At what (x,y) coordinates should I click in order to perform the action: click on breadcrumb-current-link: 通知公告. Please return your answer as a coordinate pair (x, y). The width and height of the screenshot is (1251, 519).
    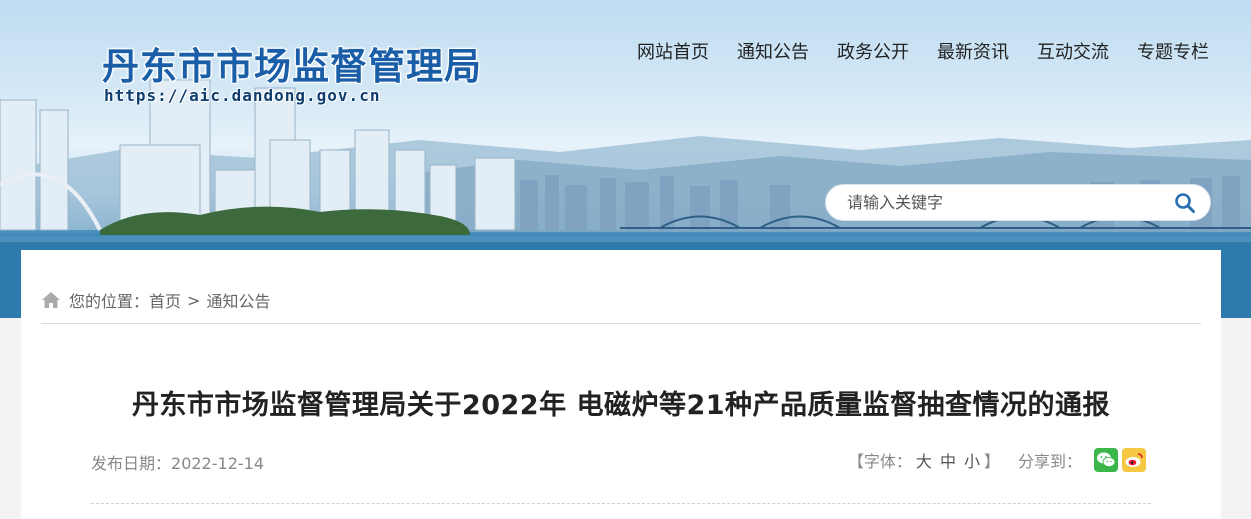
    Looking at the image, I should click on (238, 300).